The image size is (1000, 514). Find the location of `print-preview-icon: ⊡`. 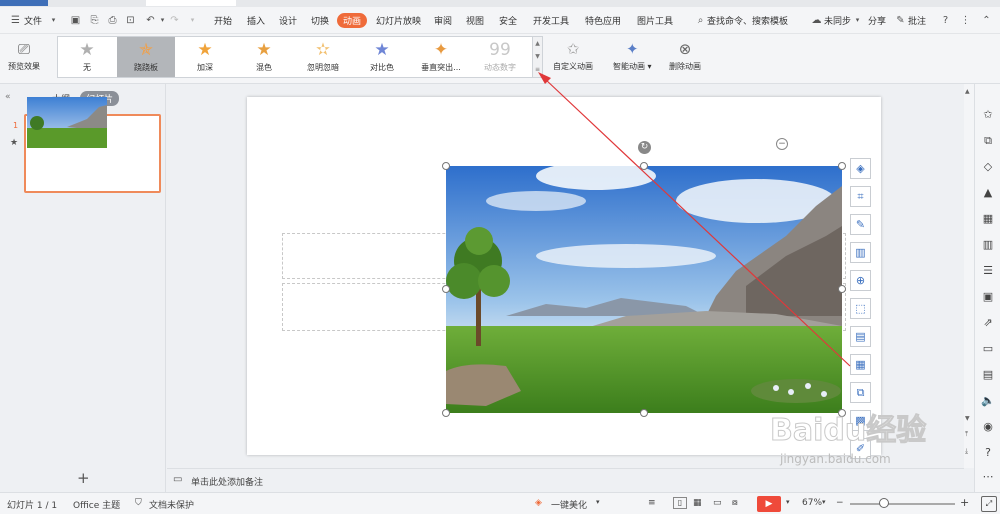

print-preview-icon: ⊡ is located at coordinates (130, 20).